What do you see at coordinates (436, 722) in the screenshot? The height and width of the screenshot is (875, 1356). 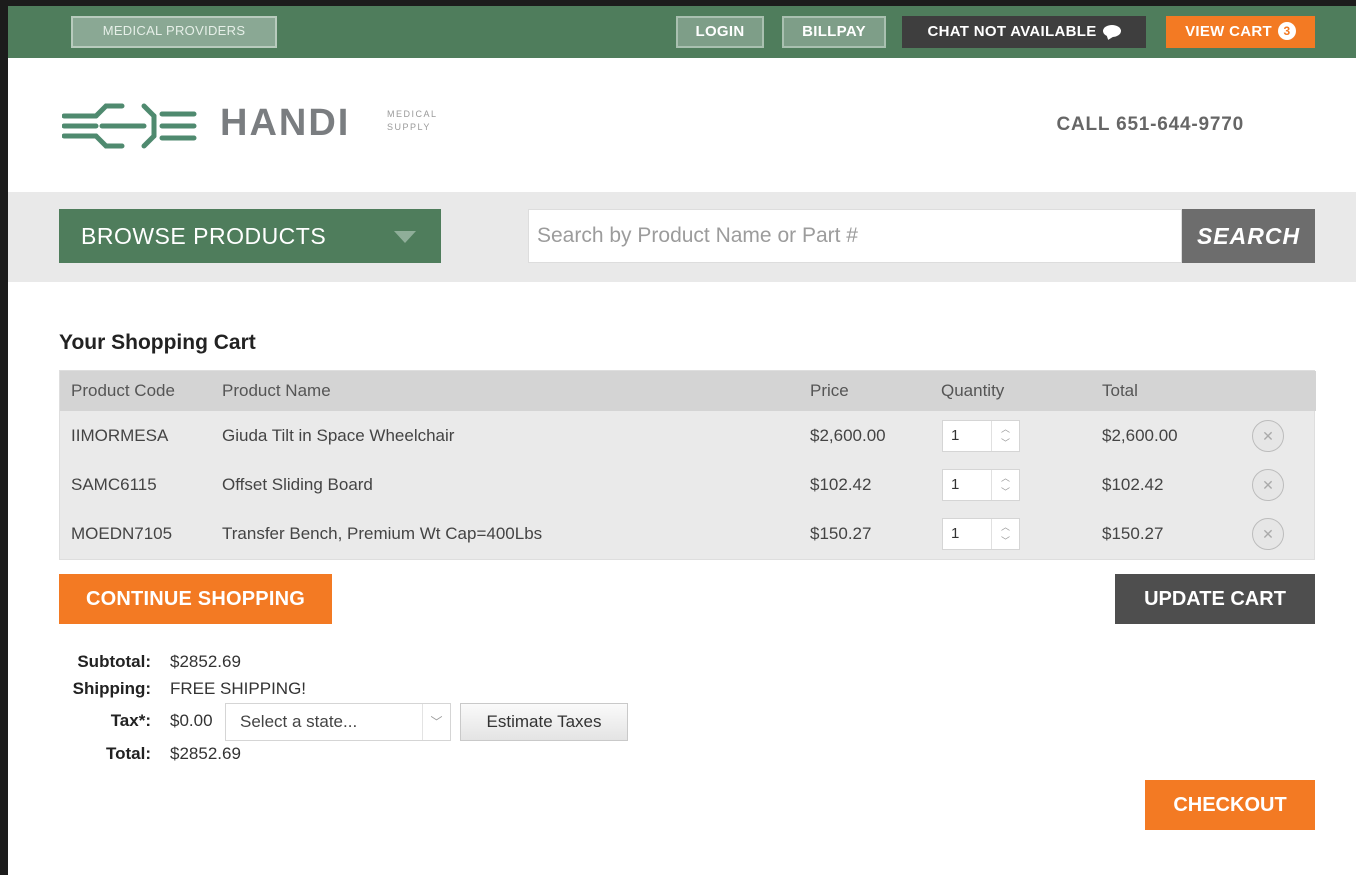 I see `chevron-down-icon: ﹀` at bounding box center [436, 722].